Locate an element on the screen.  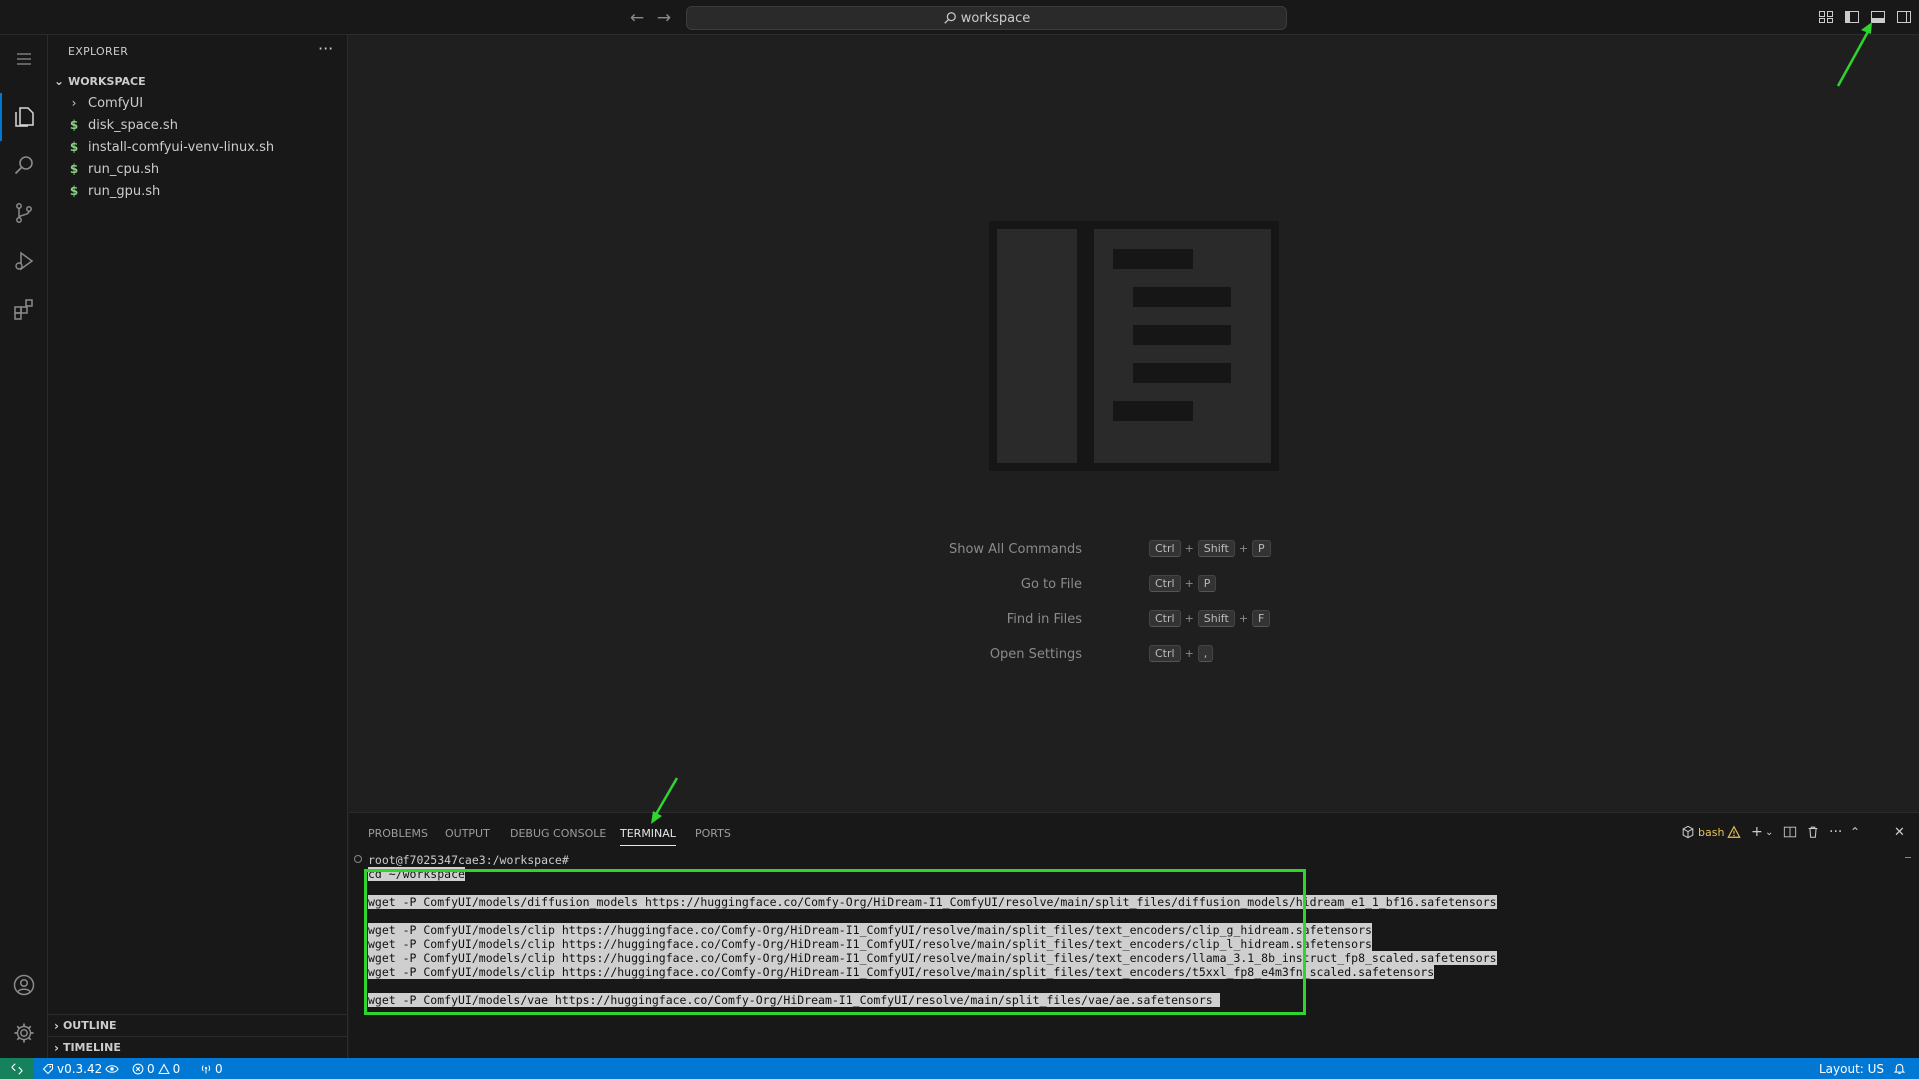
maximize-panel-icon: ⌃ is located at coordinates (1855, 832).